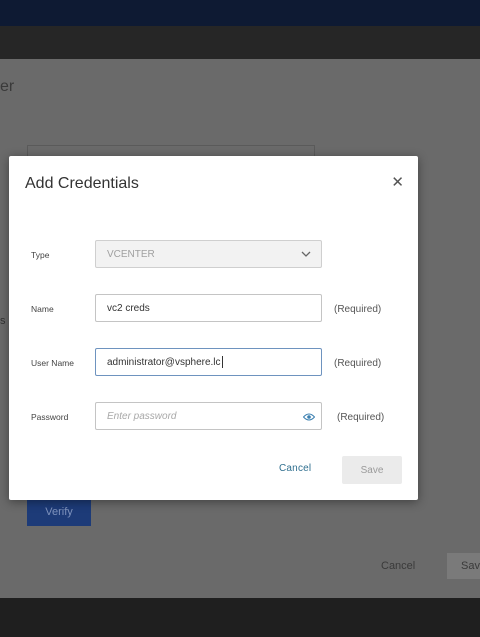  What do you see at coordinates (240, 617) in the screenshot?
I see `bottom-bar` at bounding box center [240, 617].